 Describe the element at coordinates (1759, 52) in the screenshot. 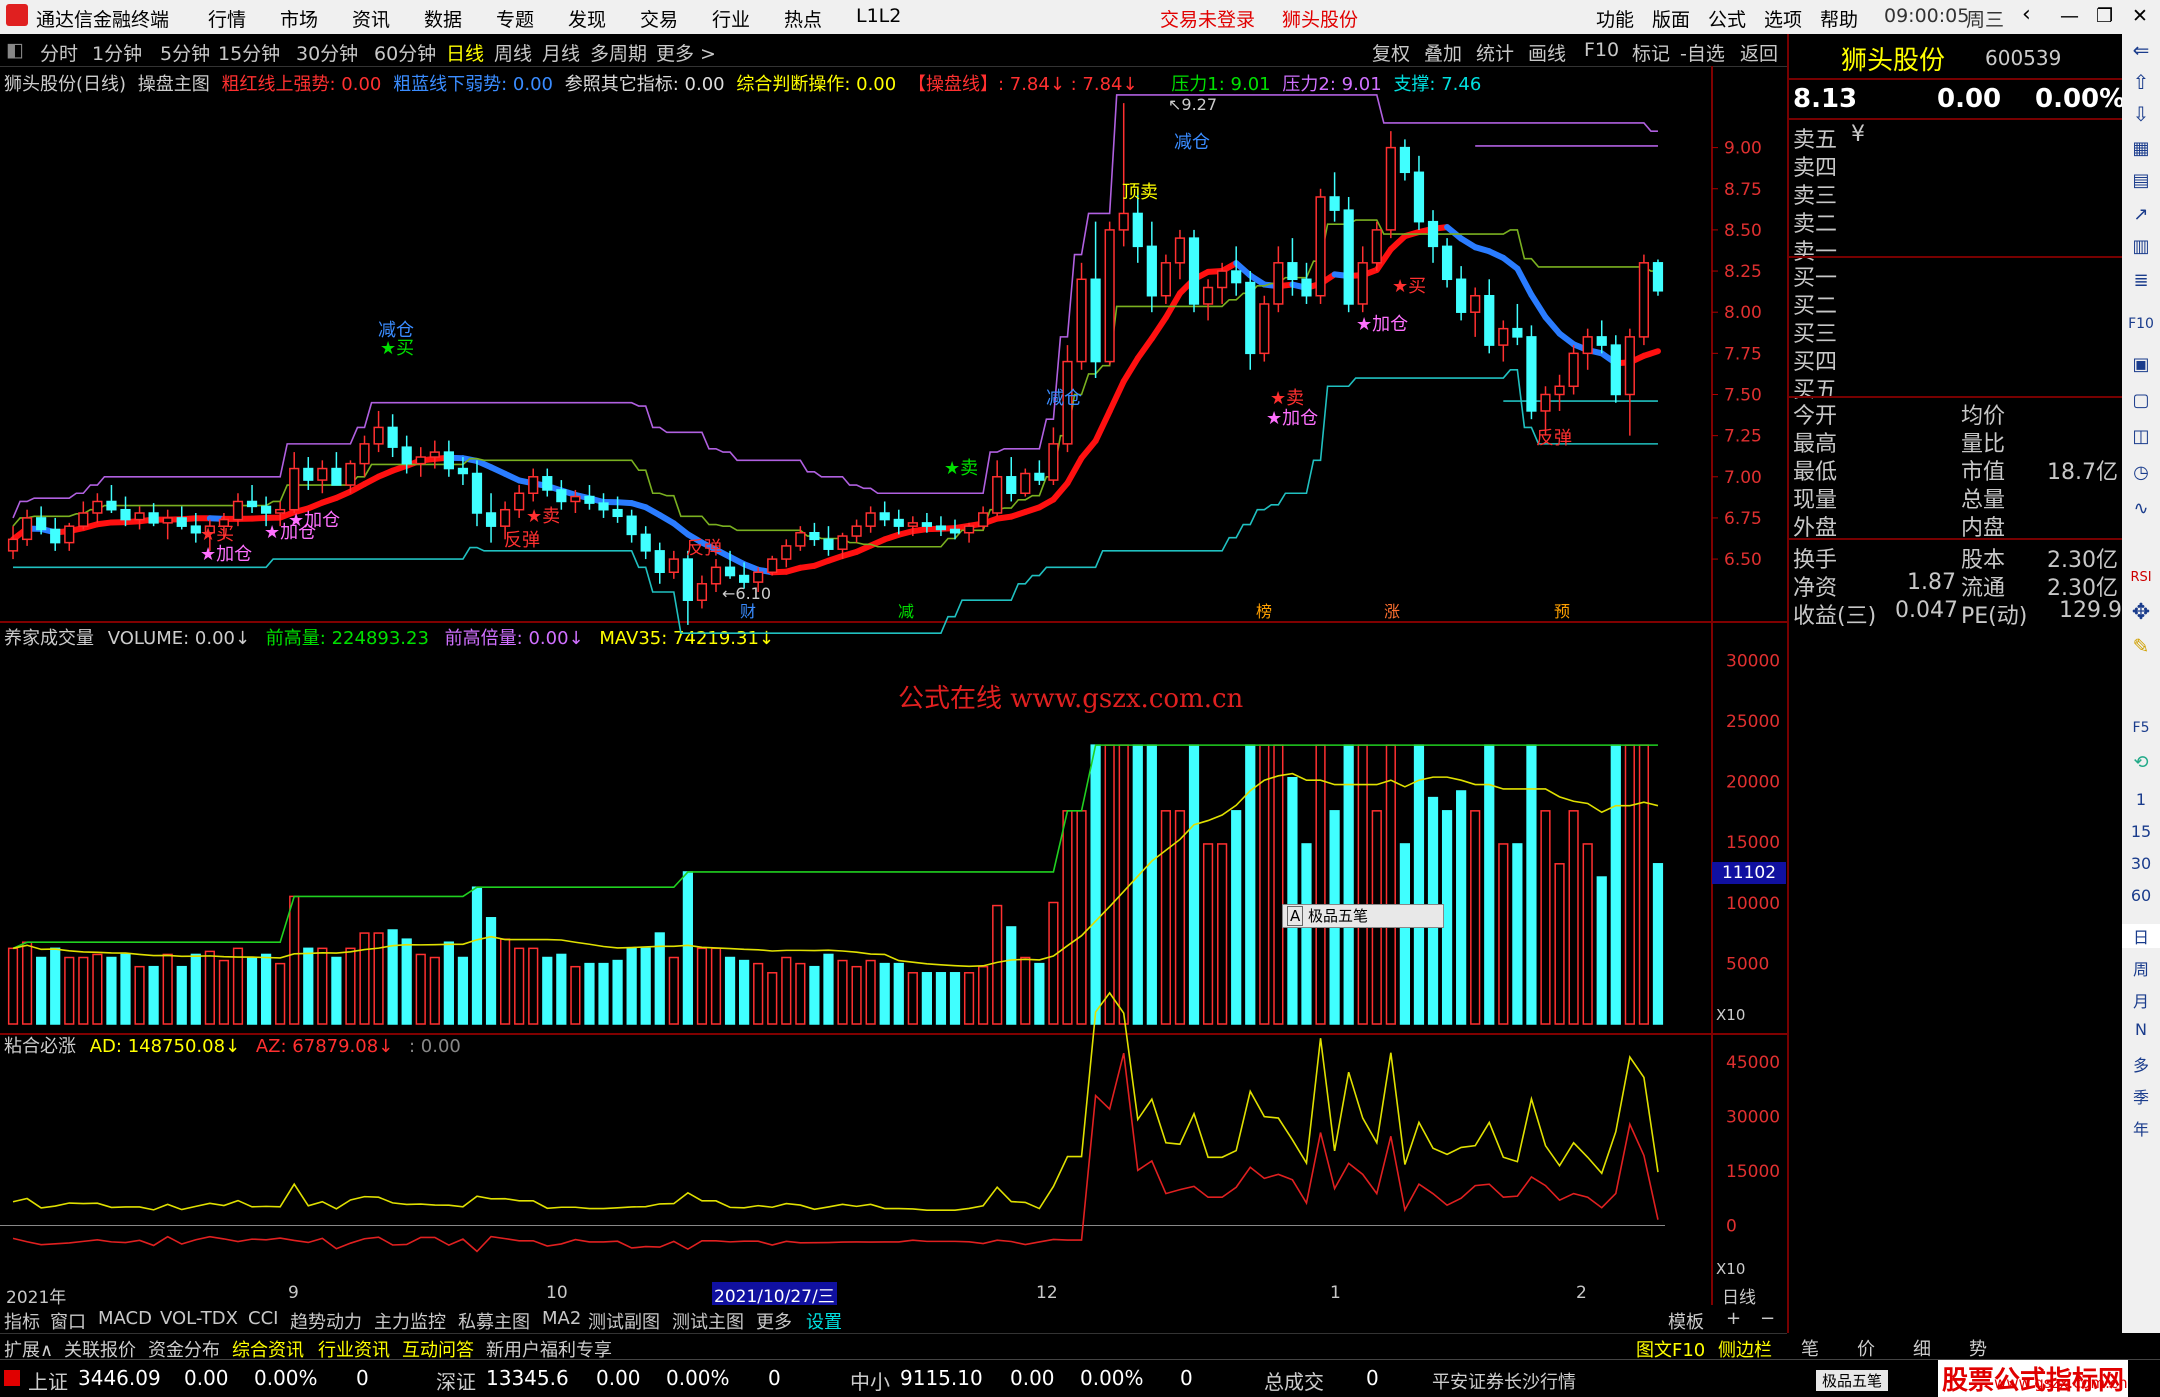

I see `tool-back: 返回` at that location.